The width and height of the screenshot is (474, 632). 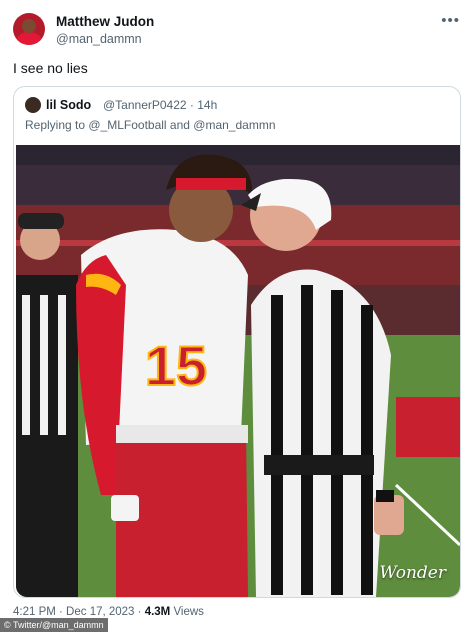 I want to click on quoted-author-avatar, so click(x=33, y=105).